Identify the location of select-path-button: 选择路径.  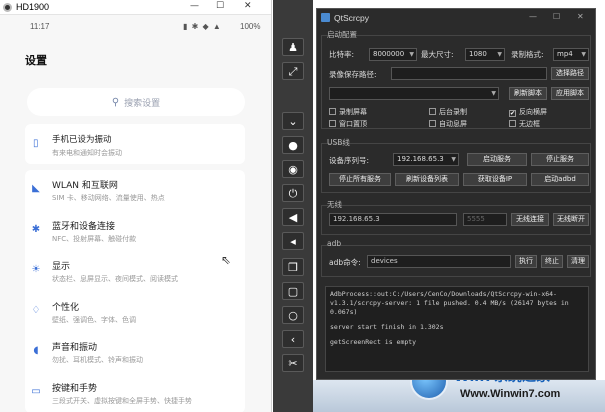
(570, 73).